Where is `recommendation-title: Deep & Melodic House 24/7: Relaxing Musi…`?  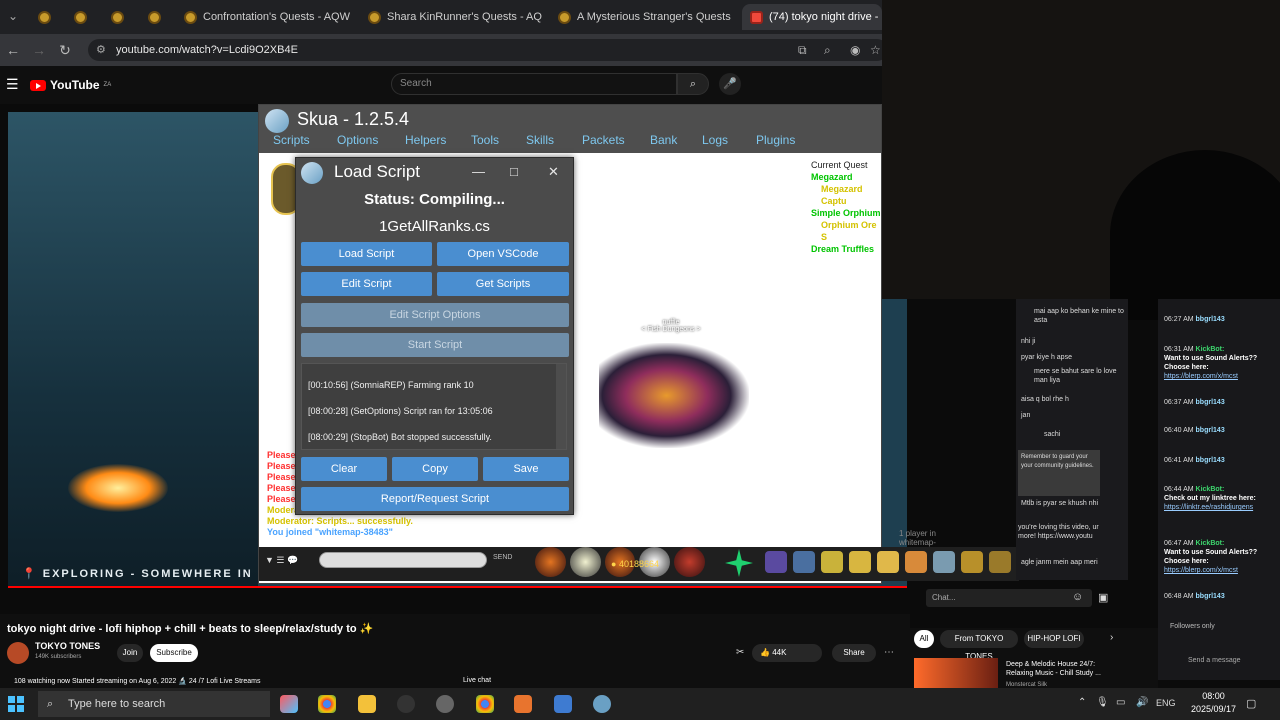 recommendation-title: Deep & Melodic House 24/7: Relaxing Musi… is located at coordinates (1062, 669).